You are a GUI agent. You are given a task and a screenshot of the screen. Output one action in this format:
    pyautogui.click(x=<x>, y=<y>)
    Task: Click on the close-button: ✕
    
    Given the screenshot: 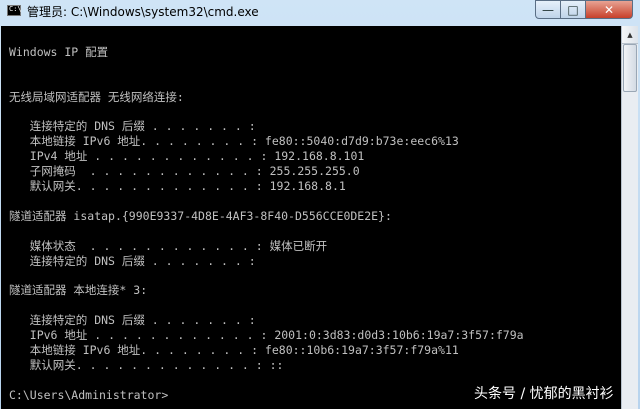 What is the action you would take?
    pyautogui.click(x=609, y=9)
    